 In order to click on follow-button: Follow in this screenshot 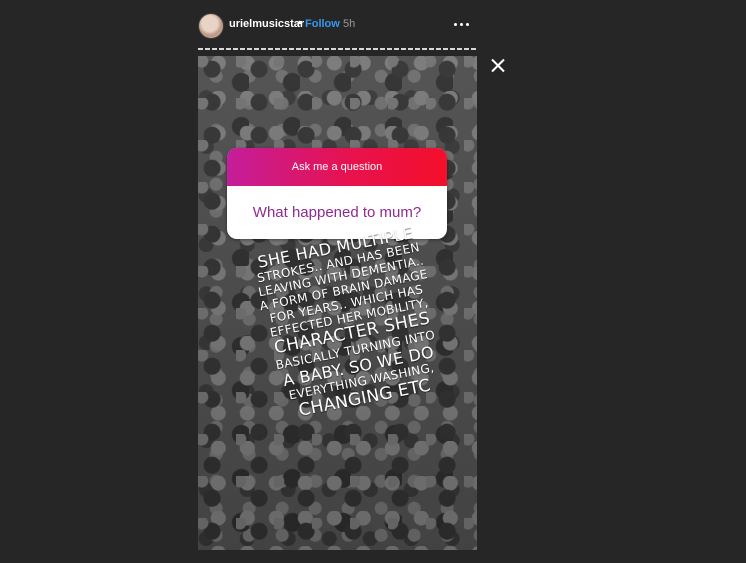, I will do `click(322, 24)`.